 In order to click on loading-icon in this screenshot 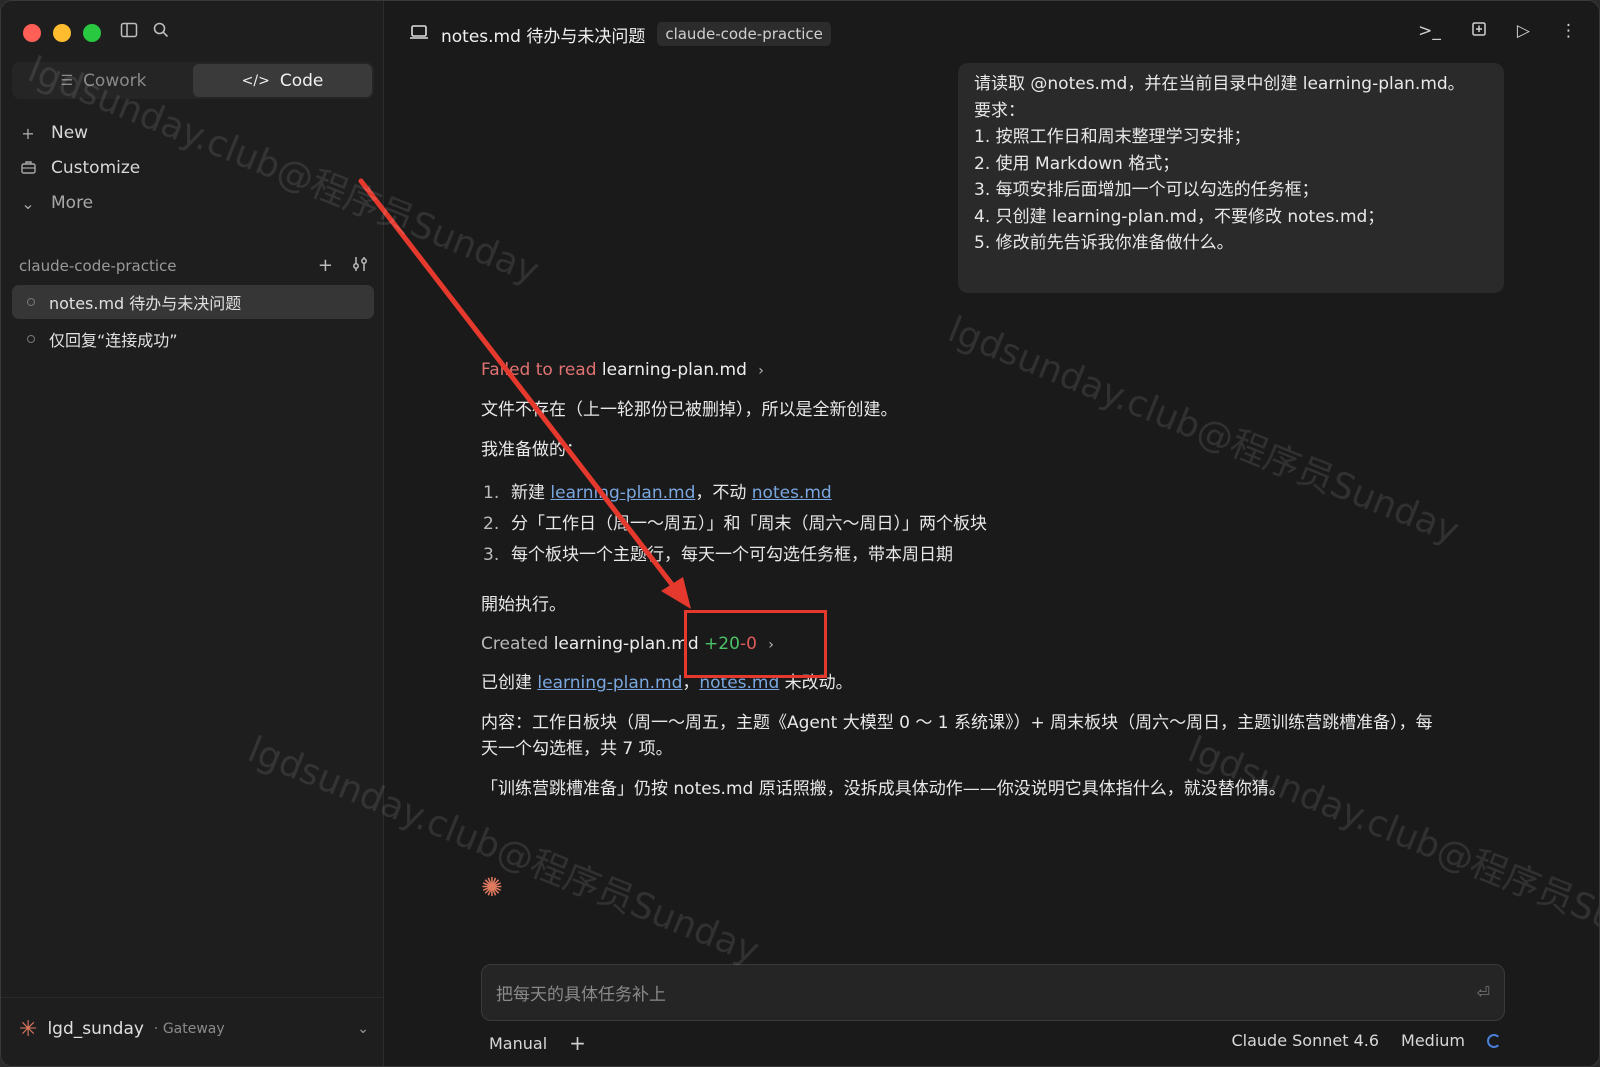, I will do `click(1494, 1040)`.